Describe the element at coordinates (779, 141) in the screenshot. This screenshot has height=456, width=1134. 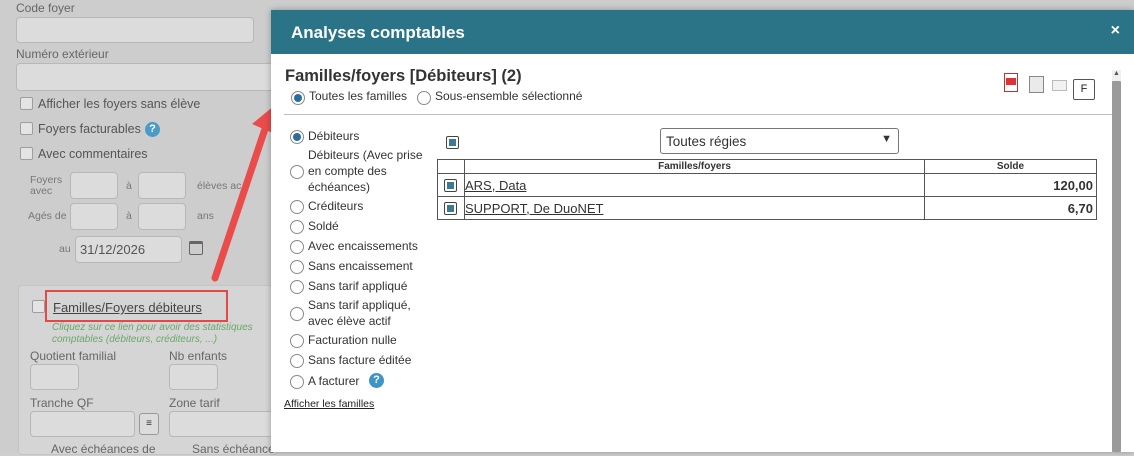
I see `regie-select: Toutes régies ▼` at that location.